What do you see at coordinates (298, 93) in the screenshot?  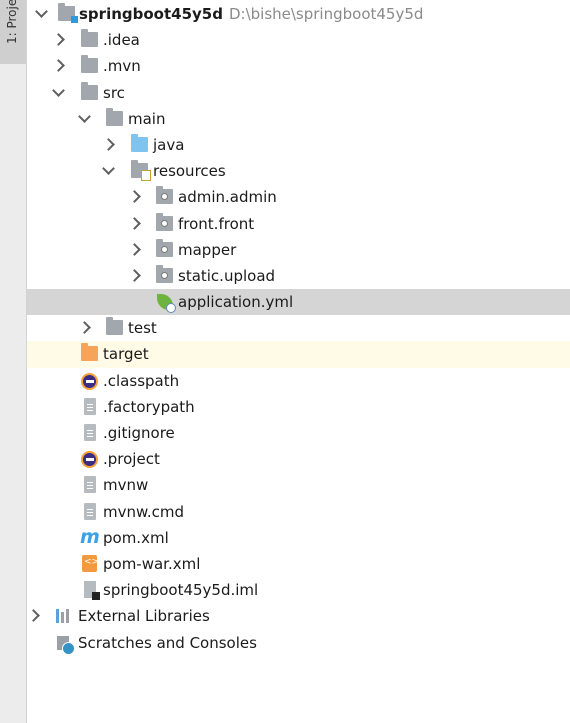 I see `tree-row-src: src` at bounding box center [298, 93].